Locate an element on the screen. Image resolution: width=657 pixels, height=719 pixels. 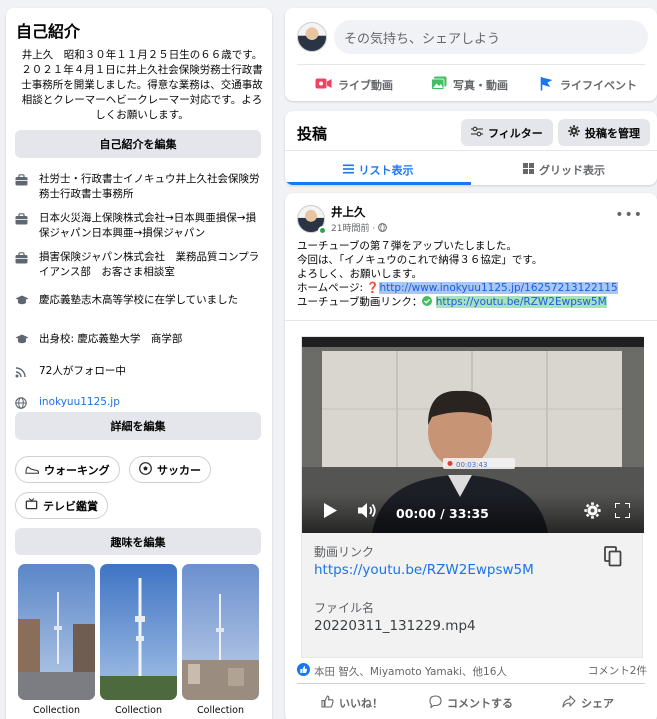
graduation-cap-icon is located at coordinates (24, 300).